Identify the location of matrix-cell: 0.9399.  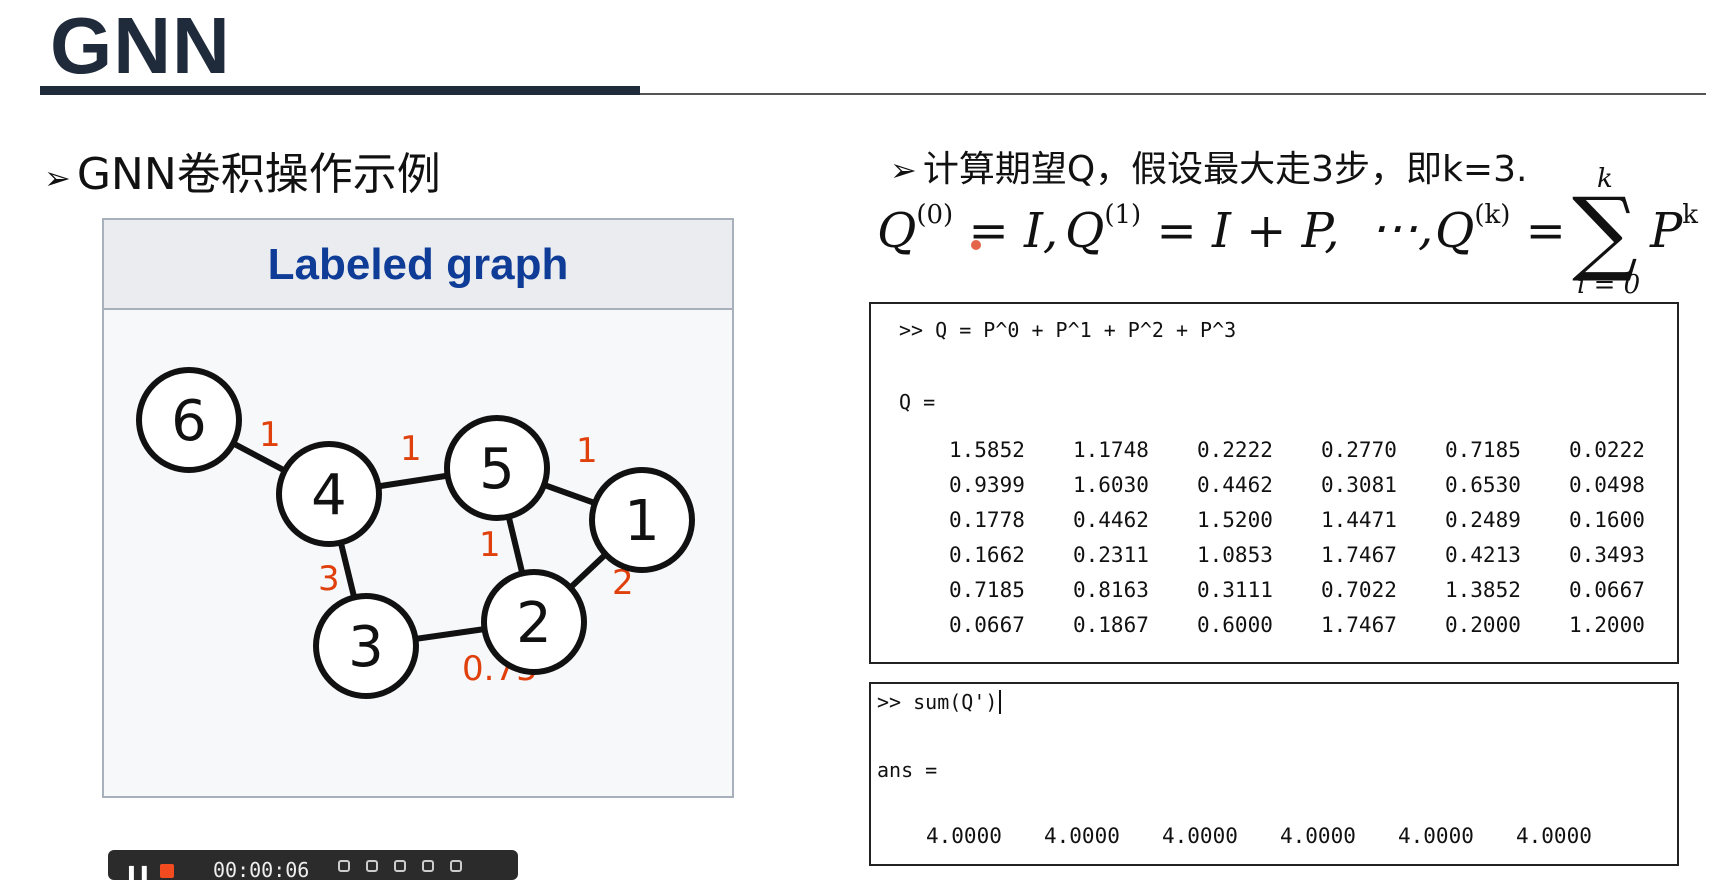
(987, 485).